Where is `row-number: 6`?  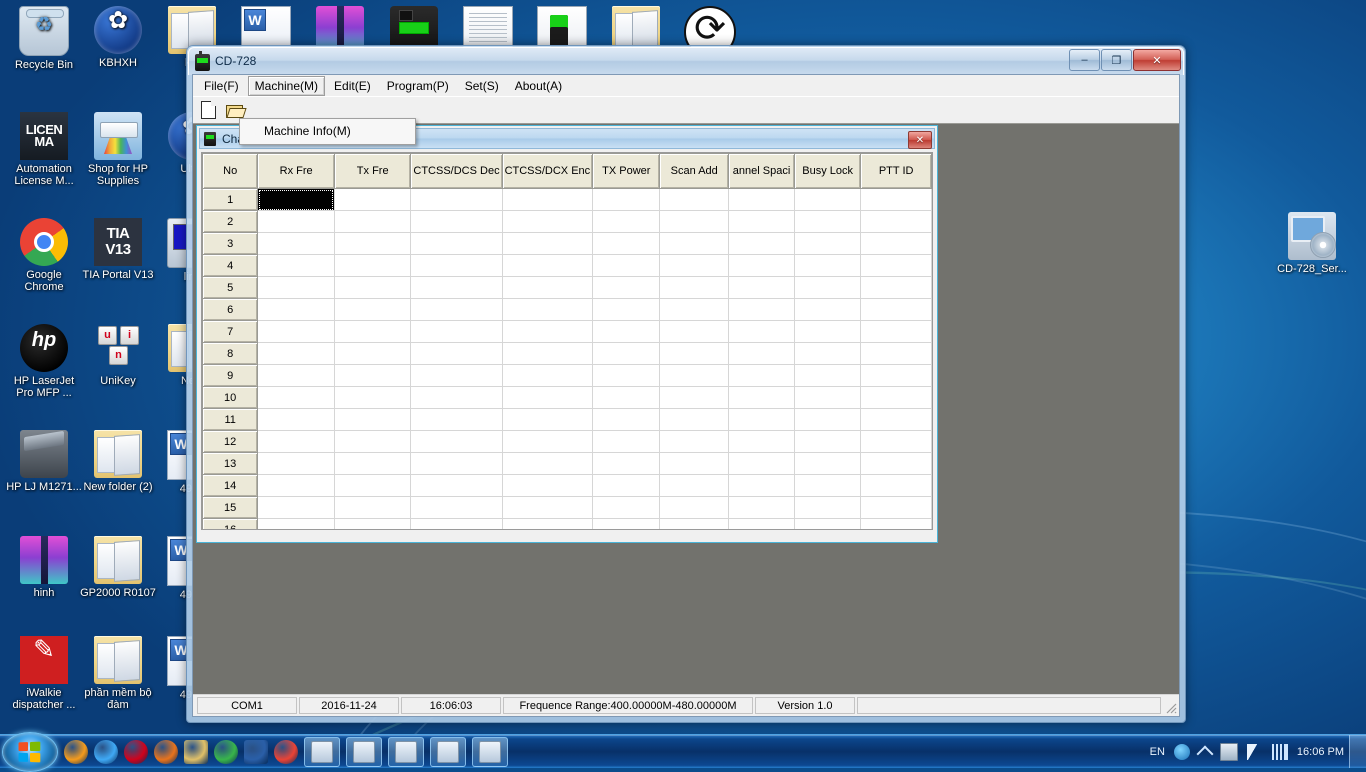 row-number: 6 is located at coordinates (230, 309).